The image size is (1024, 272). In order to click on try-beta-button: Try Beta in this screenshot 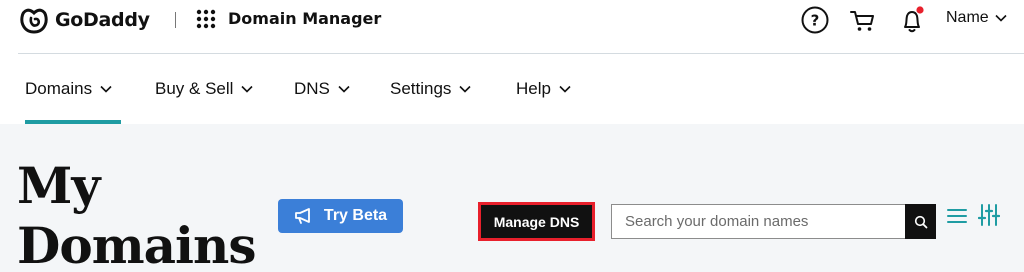, I will do `click(340, 216)`.